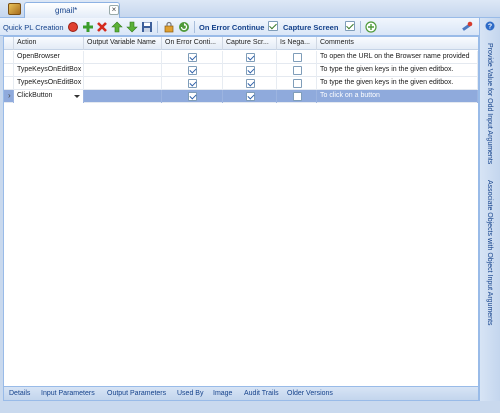  What do you see at coordinates (397, 43) in the screenshot?
I see `column-header-comments: Comments` at bounding box center [397, 43].